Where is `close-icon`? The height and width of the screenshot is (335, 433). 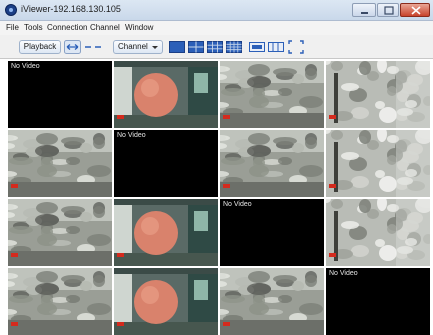
close-icon is located at coordinates (416, 10).